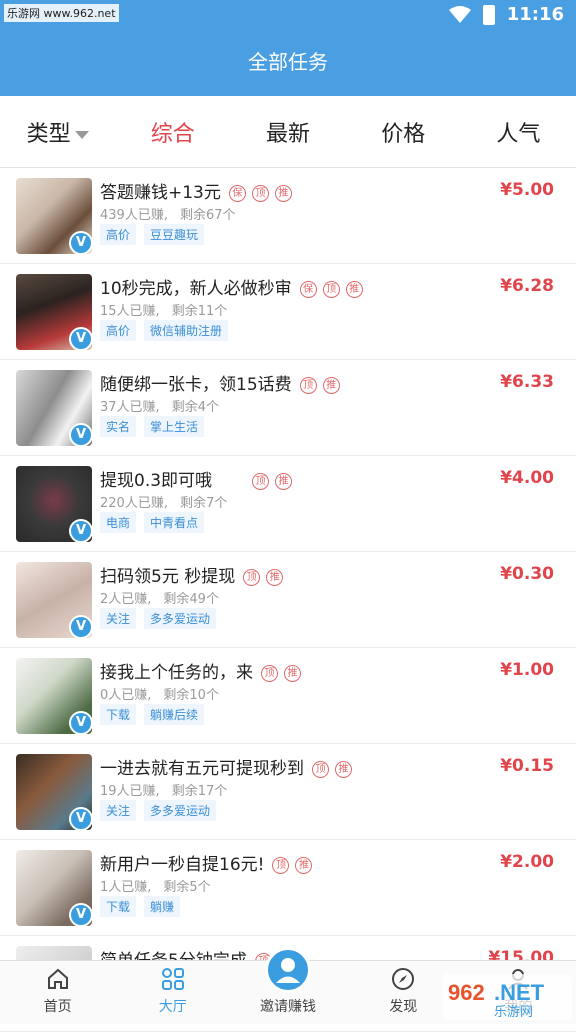  I want to click on task-price: ¥2.00, so click(527, 862).